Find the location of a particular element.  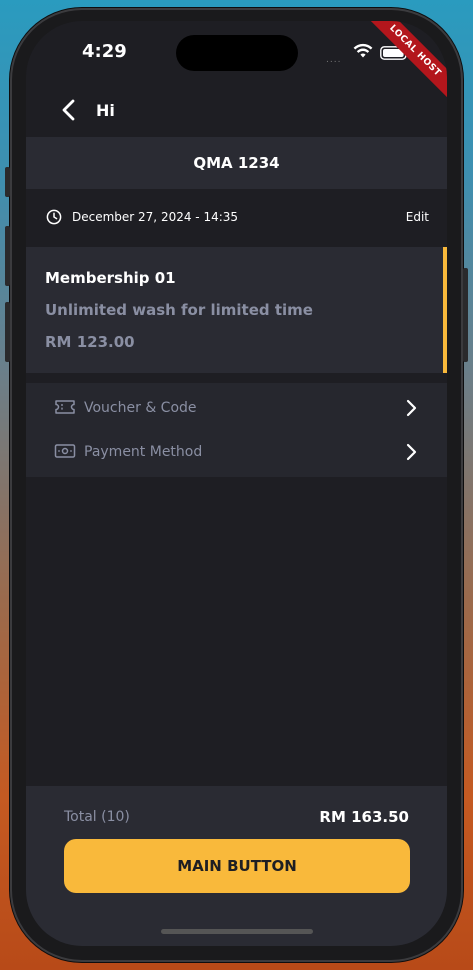

vehicle-plate-header: QMA 1234 is located at coordinates (236, 163).